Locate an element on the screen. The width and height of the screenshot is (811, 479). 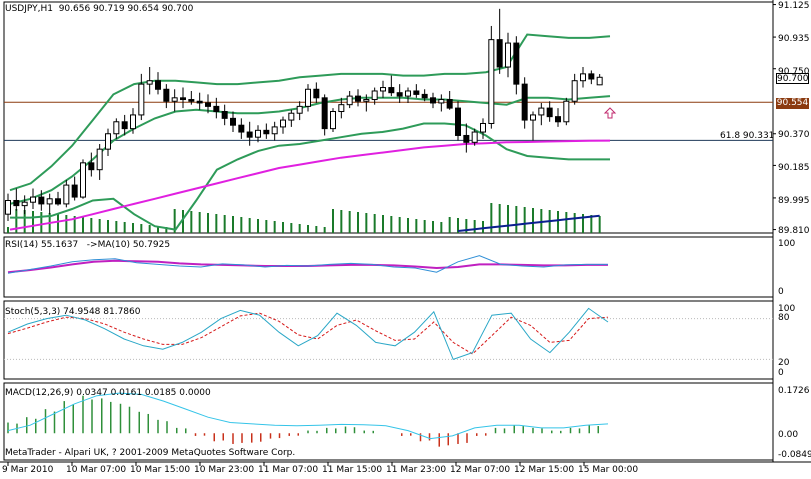
stoch-tick: 80 is located at coordinates (784, 318).